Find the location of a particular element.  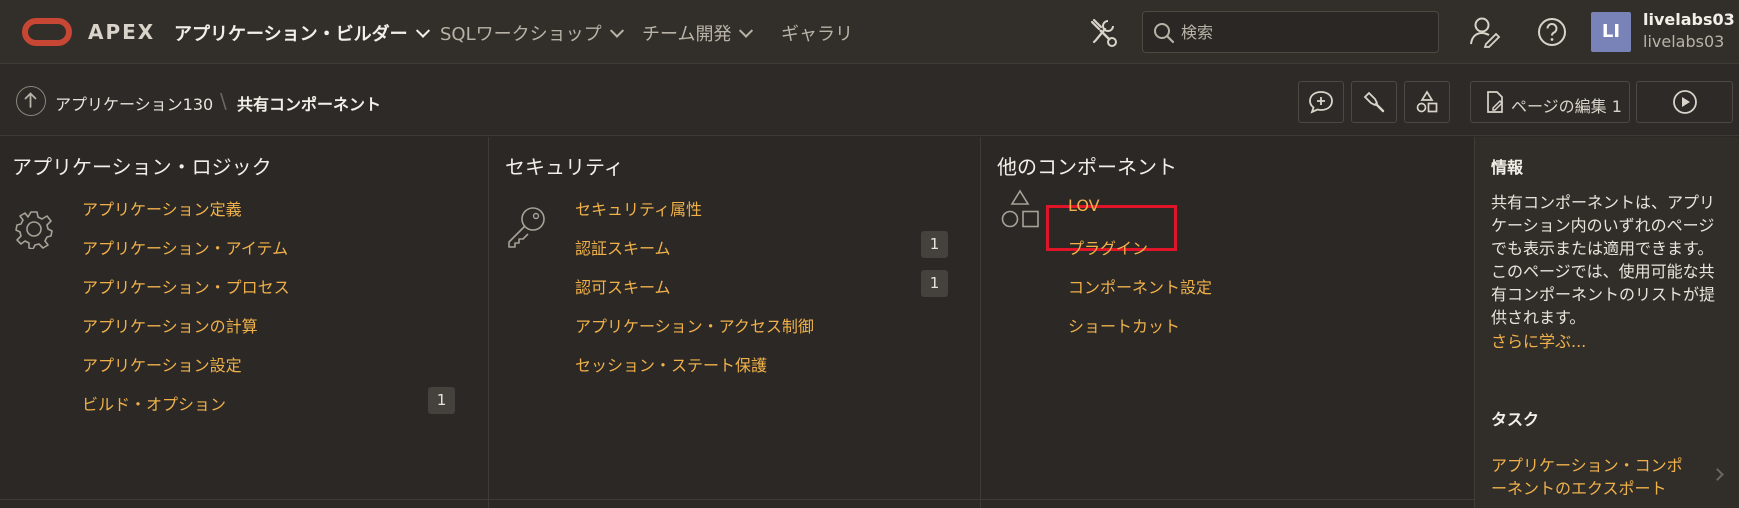

menu-gallery: ギャラリ is located at coordinates (817, 33).